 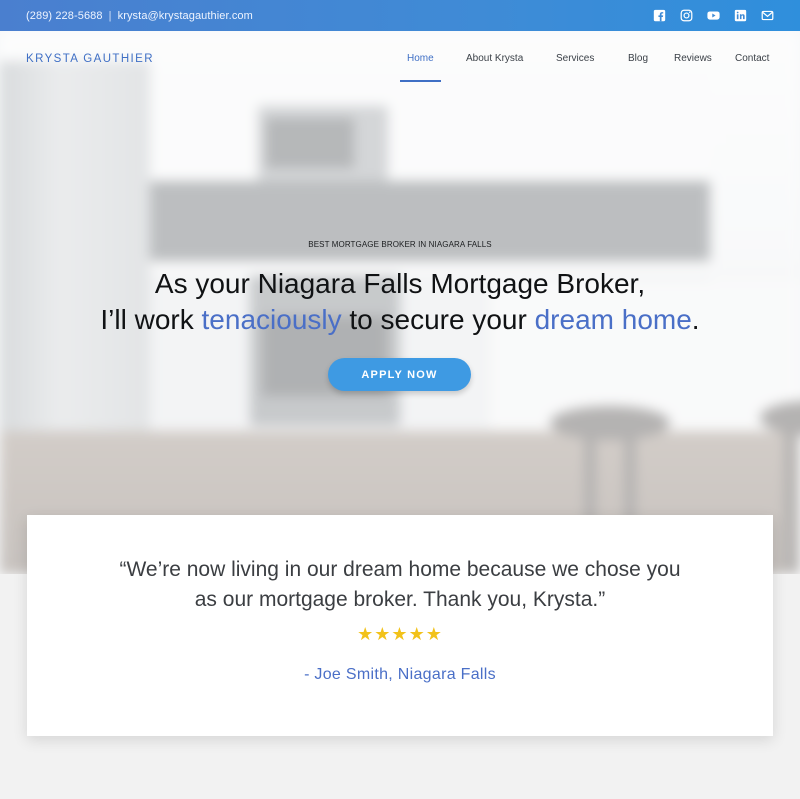 What do you see at coordinates (400, 244) in the screenshot?
I see `hero-eyebrow: BEST MORTGAGE BROKER IN NIAGARA FALLS` at bounding box center [400, 244].